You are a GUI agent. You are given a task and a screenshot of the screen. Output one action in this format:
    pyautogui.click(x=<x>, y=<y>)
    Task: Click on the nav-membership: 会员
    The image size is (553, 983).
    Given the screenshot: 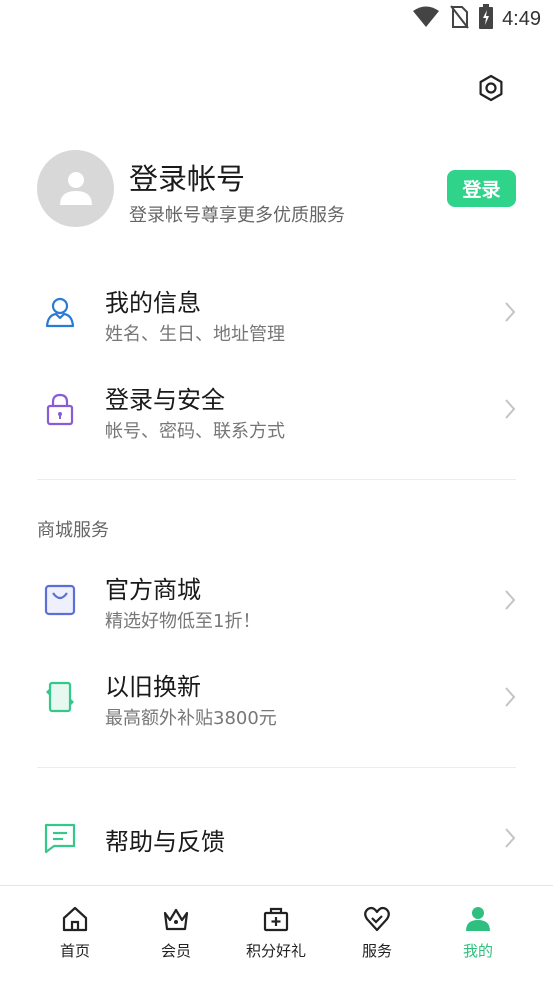 What is the action you would take?
    pyautogui.click(x=176, y=934)
    